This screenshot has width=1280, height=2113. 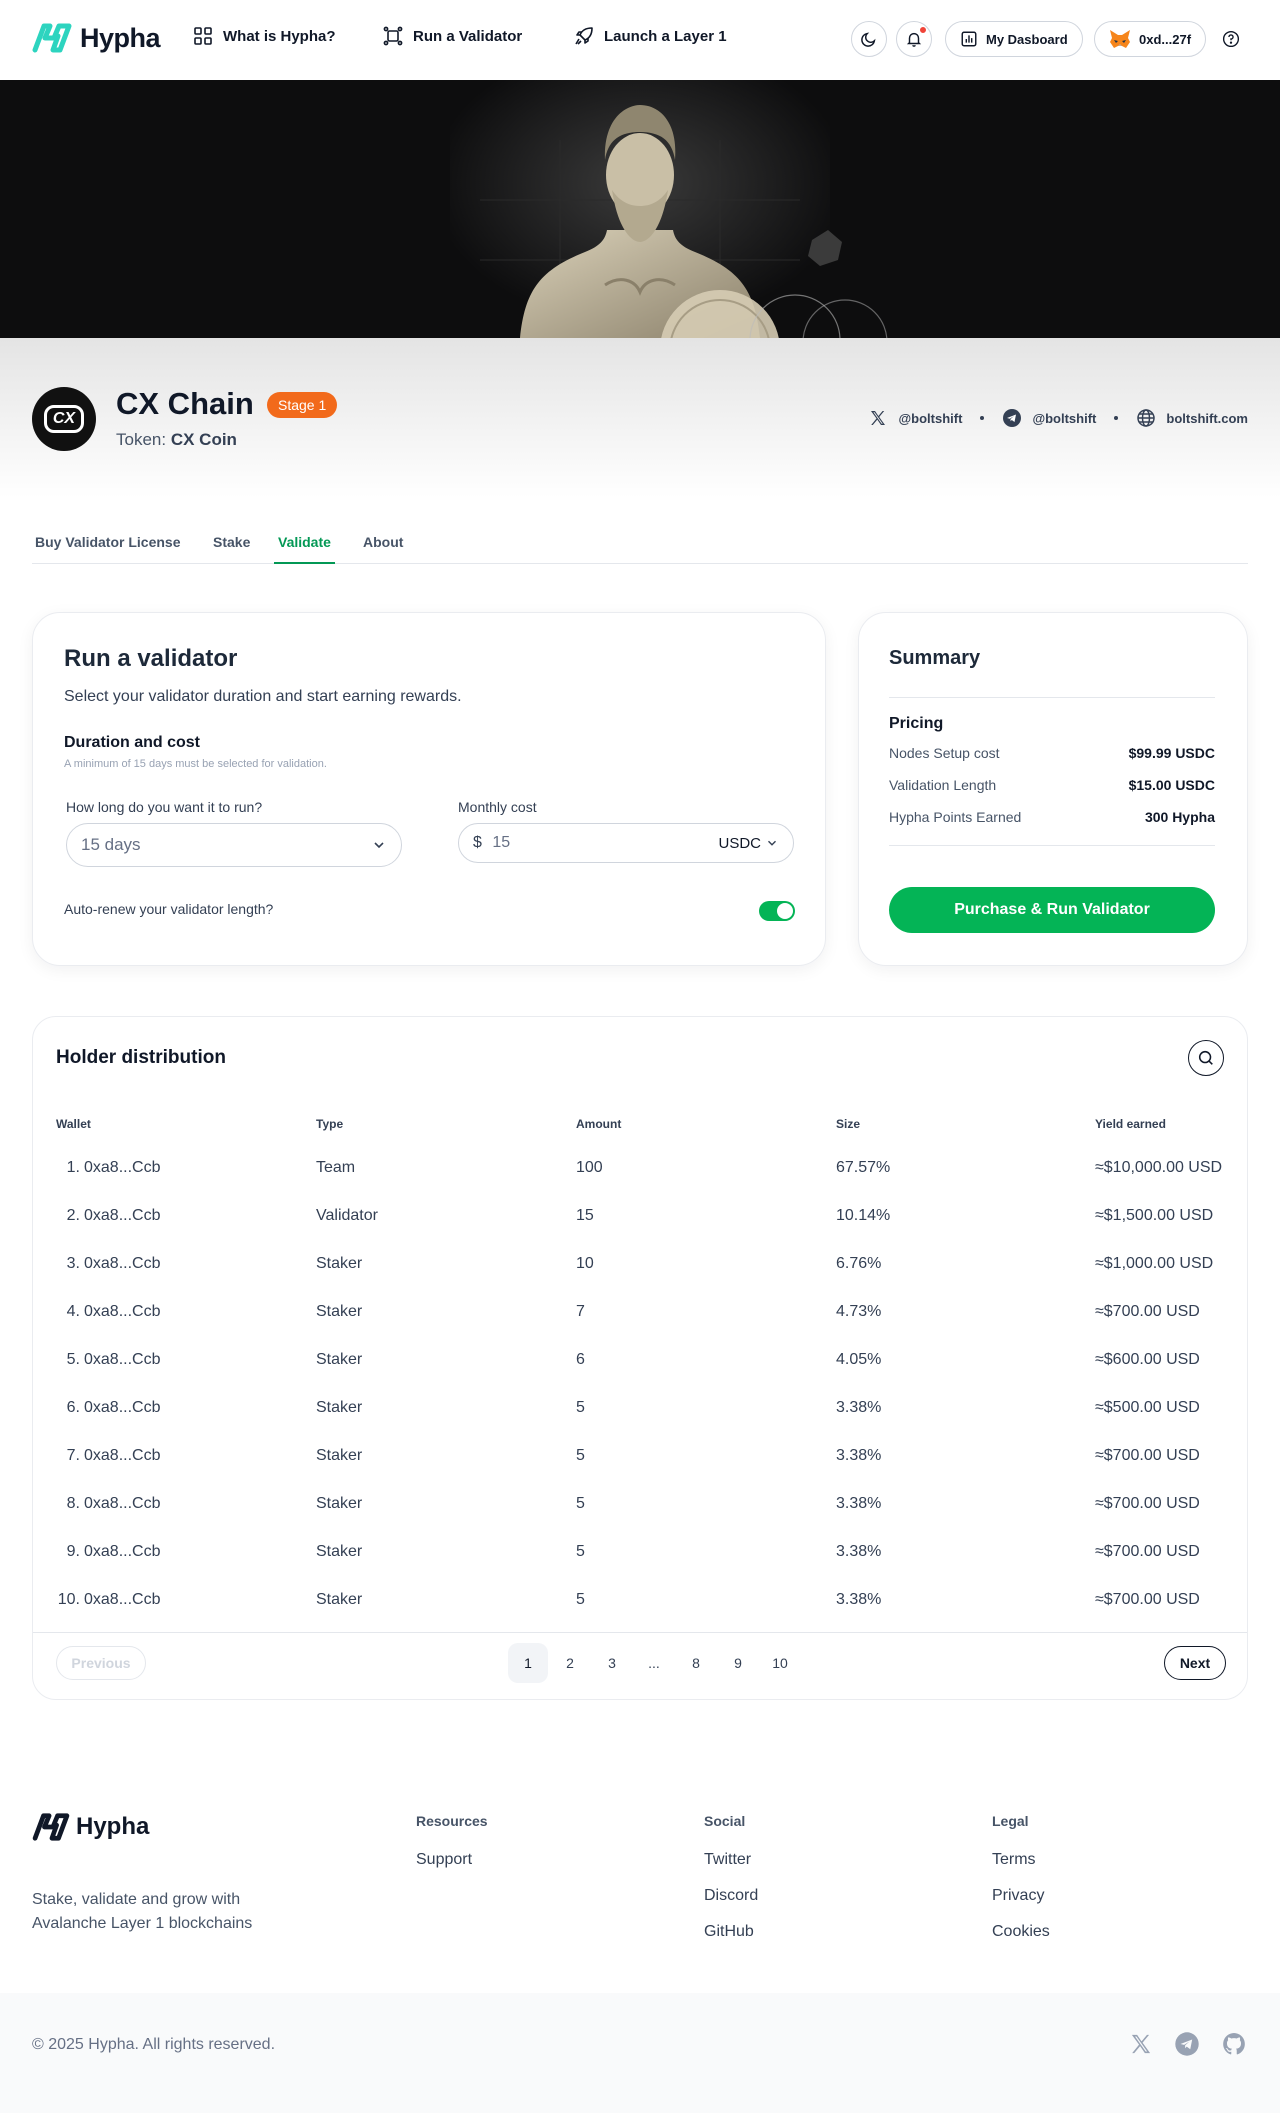 What do you see at coordinates (1014, 39) in the screenshot?
I see `dashboard-button: My Dasboard` at bounding box center [1014, 39].